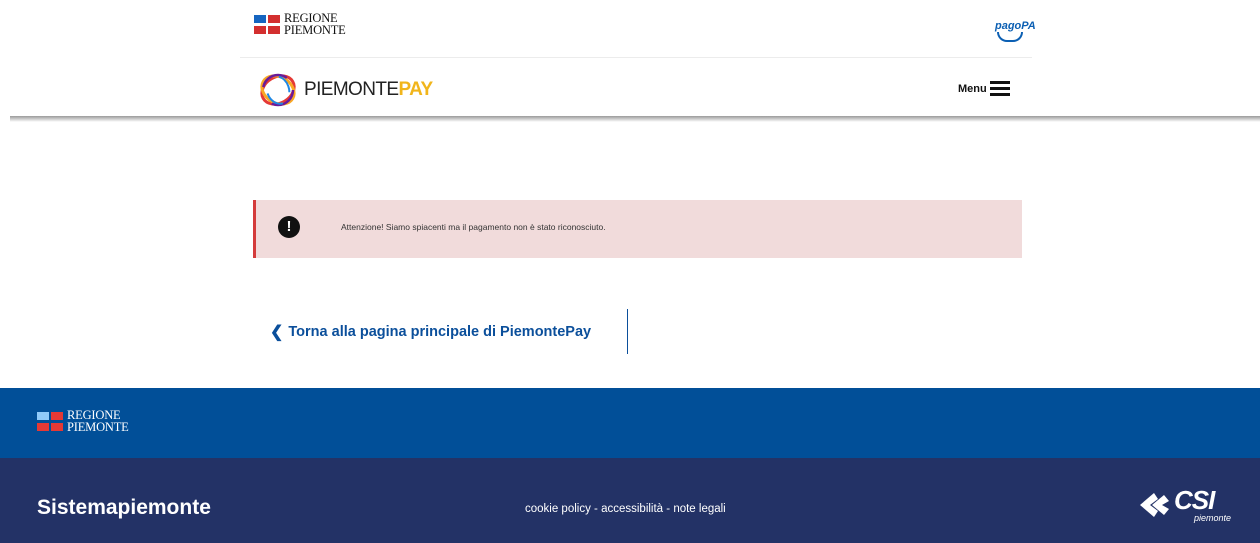 This screenshot has height=543, width=1260. What do you see at coordinates (1015, 26) in the screenshot?
I see `pagopa-label: pagoPA` at bounding box center [1015, 26].